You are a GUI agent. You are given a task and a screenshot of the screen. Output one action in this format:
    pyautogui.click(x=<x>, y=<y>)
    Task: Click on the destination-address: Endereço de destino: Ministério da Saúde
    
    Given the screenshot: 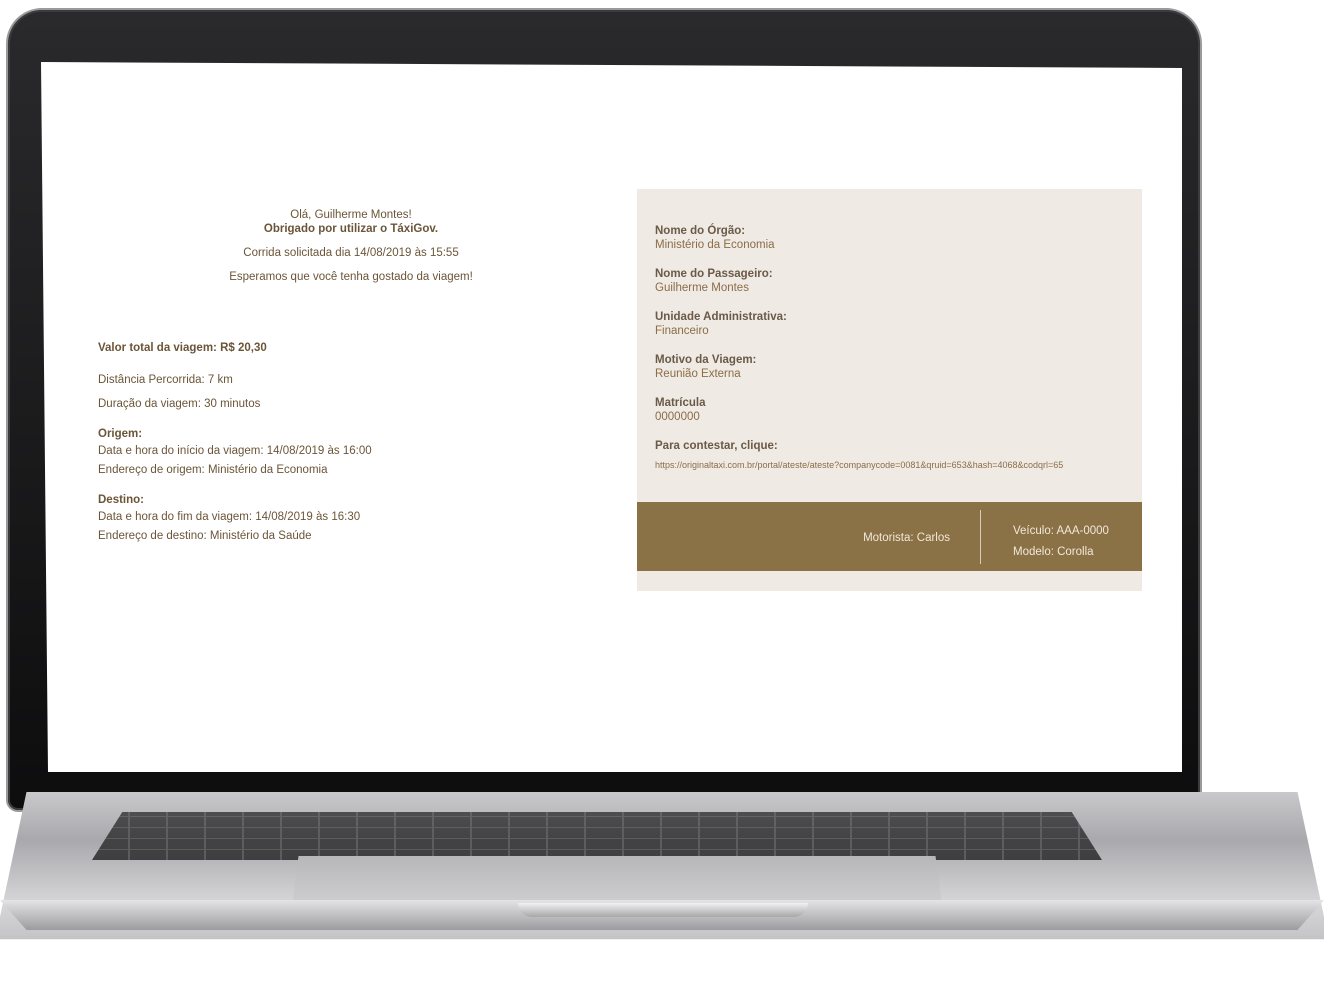 What is the action you would take?
    pyautogui.click(x=205, y=536)
    